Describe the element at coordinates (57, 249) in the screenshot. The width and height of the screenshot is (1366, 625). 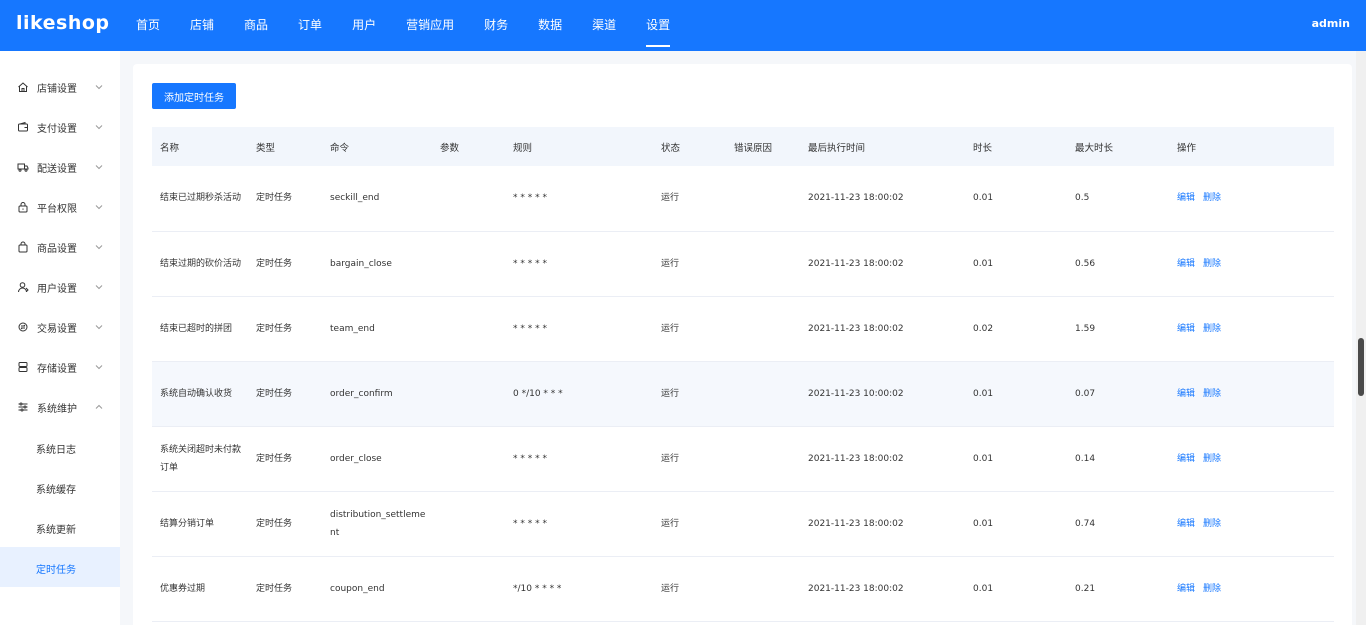
I see `sidebar-group-label: 商品设置` at that location.